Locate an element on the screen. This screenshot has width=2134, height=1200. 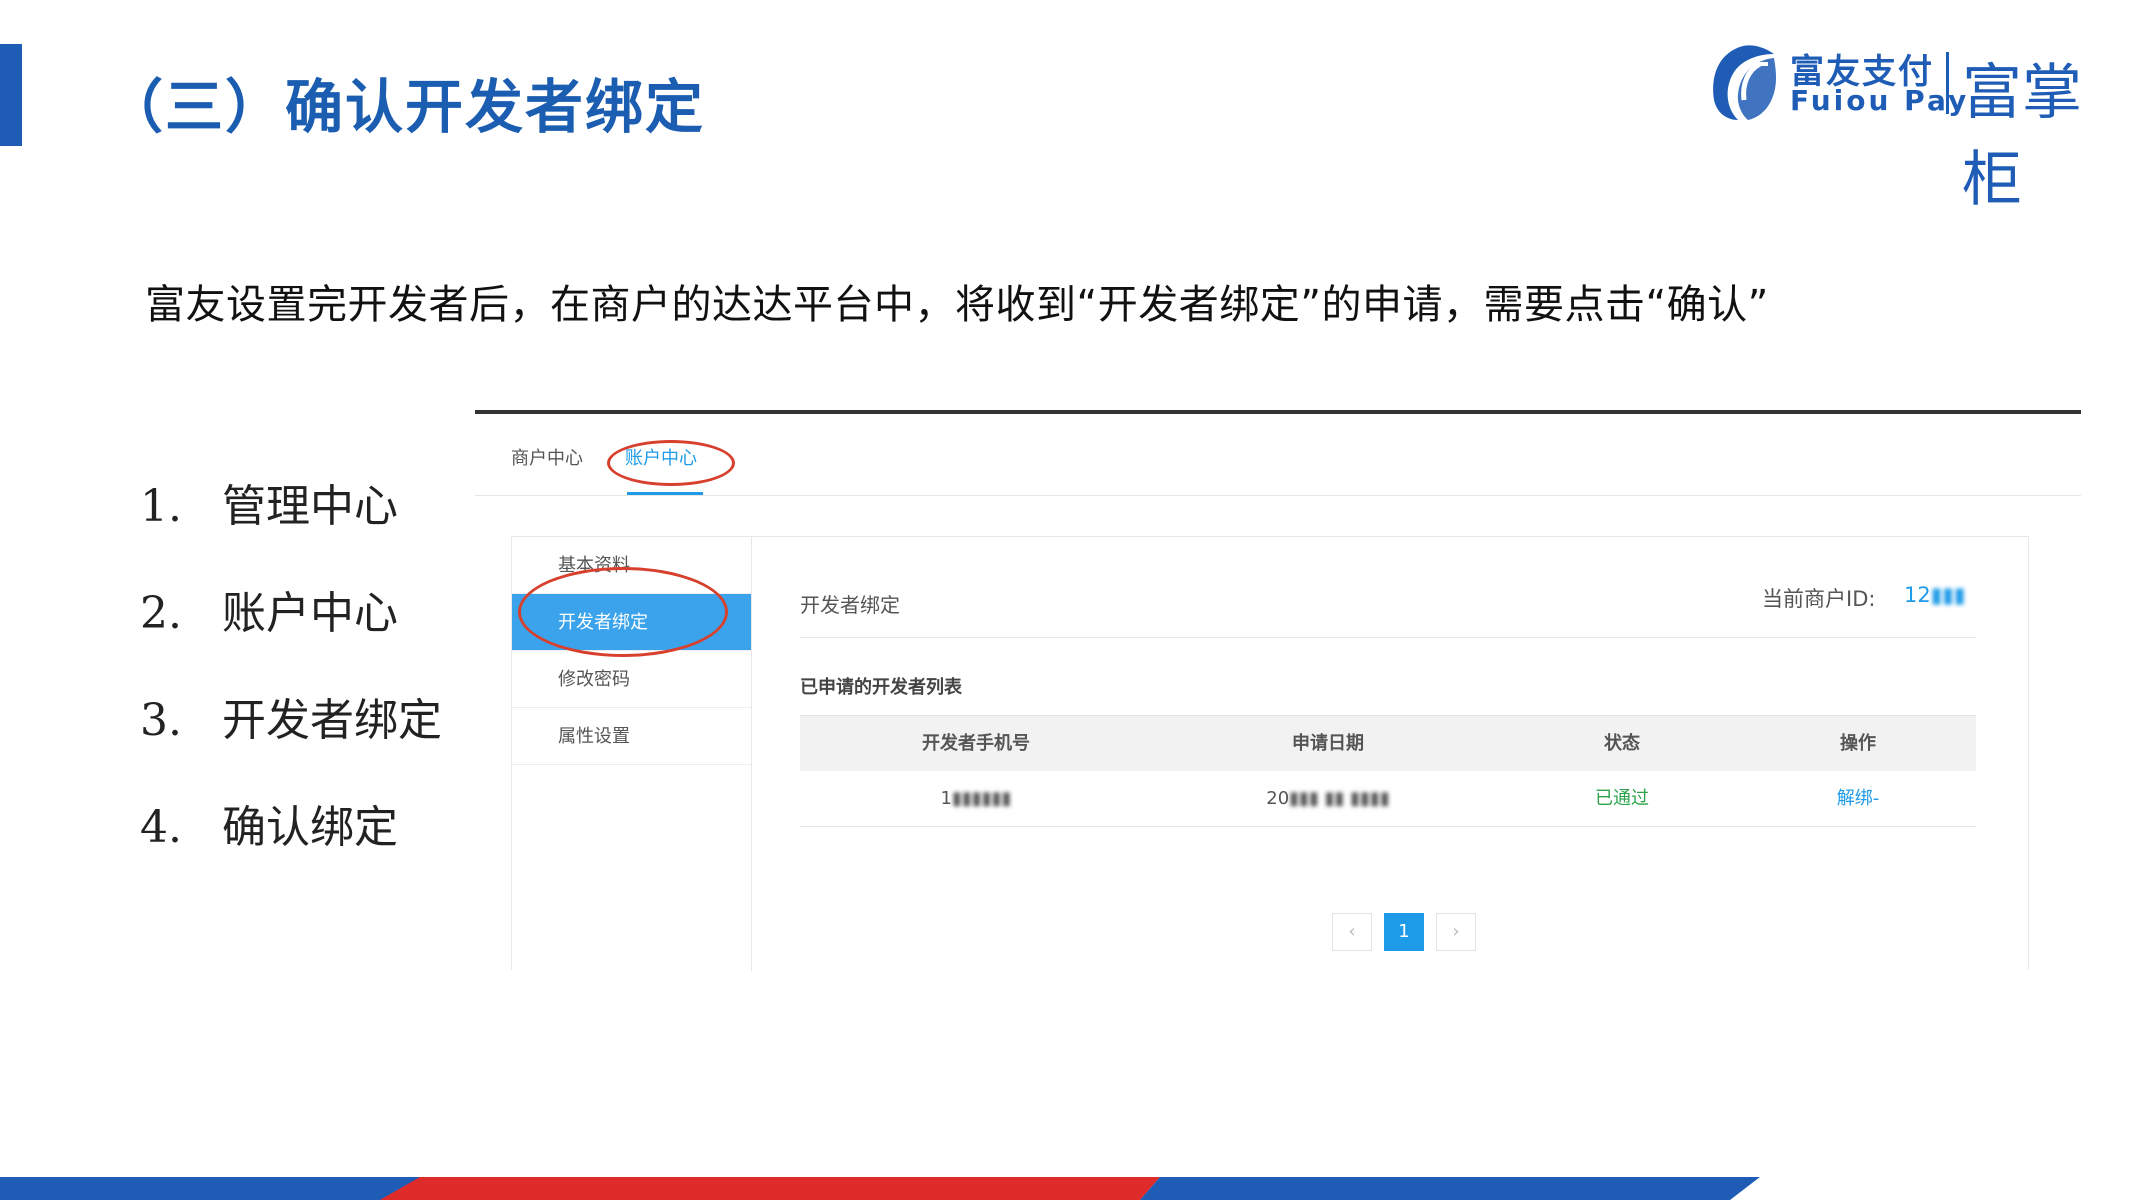
table-row: 1▮▮▮▮▮▮ 20▮▮▮ ▮▮ ▮▮▮▮ 已通过 解绑- is located at coordinates (1388, 799).